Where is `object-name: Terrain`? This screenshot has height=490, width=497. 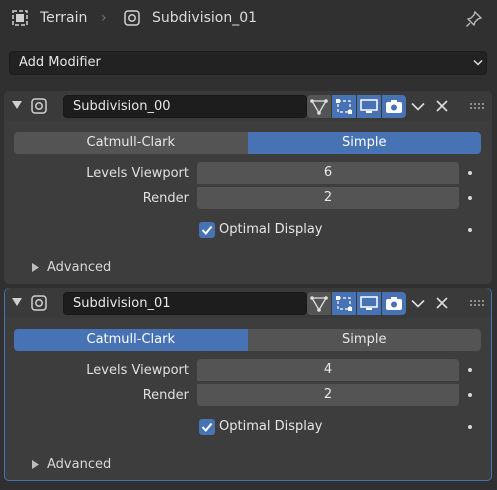
object-name: Terrain is located at coordinates (64, 18).